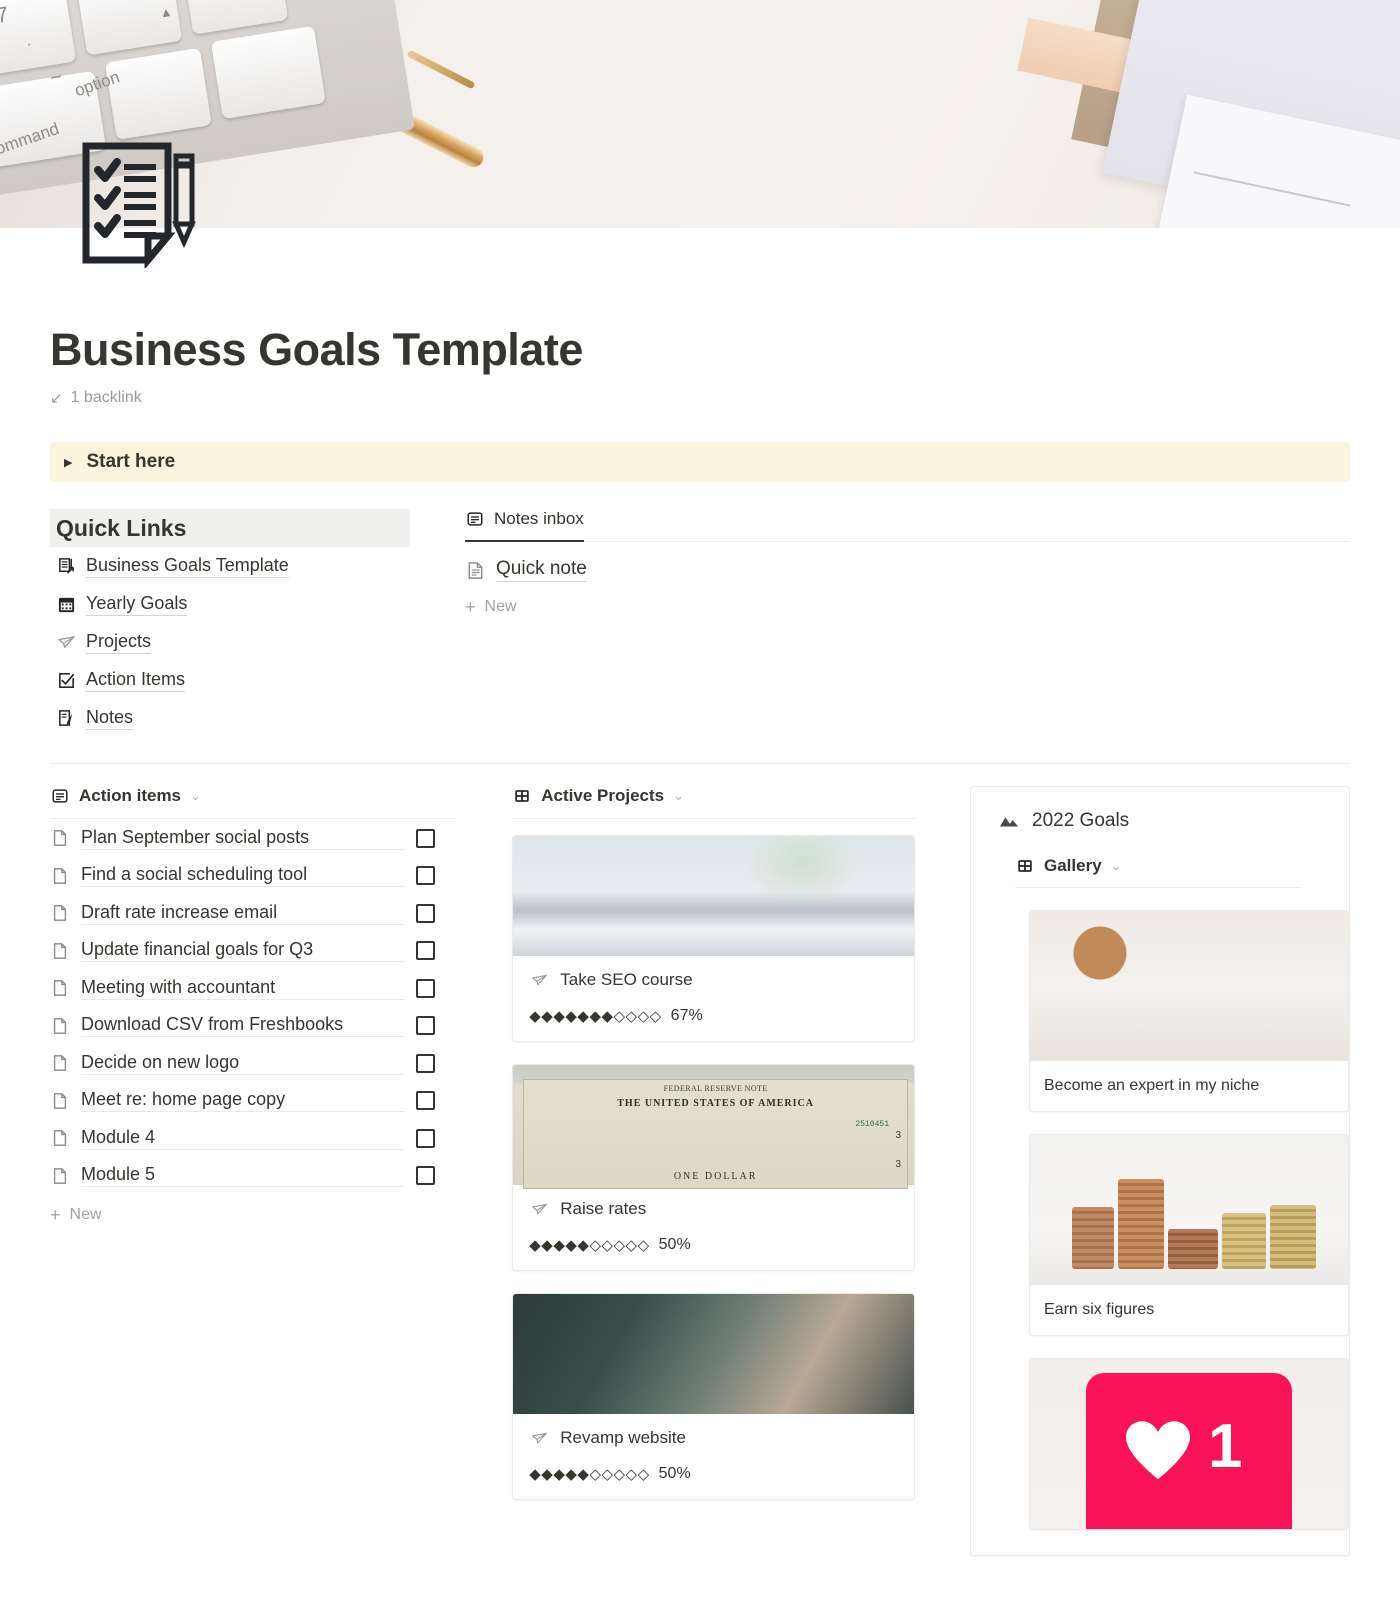 Image resolution: width=1400 pixels, height=1604 pixels. Describe the element at coordinates (907, 526) in the screenshot. I see `notes-inbox-tabbar: Notes inbox` at that location.